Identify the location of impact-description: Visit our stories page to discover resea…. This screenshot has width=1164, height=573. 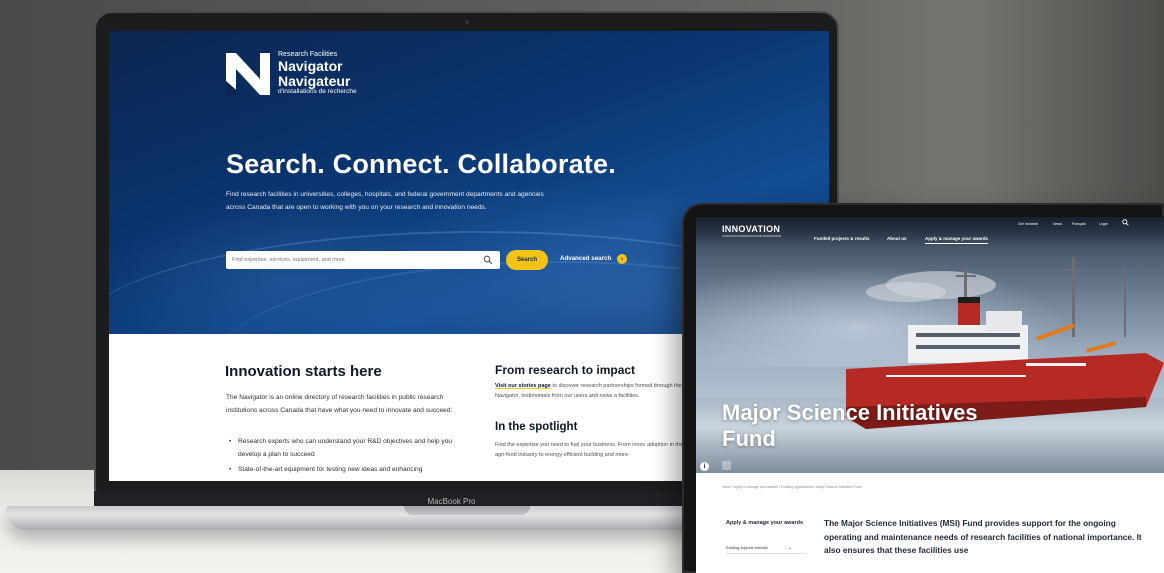
(595, 391).